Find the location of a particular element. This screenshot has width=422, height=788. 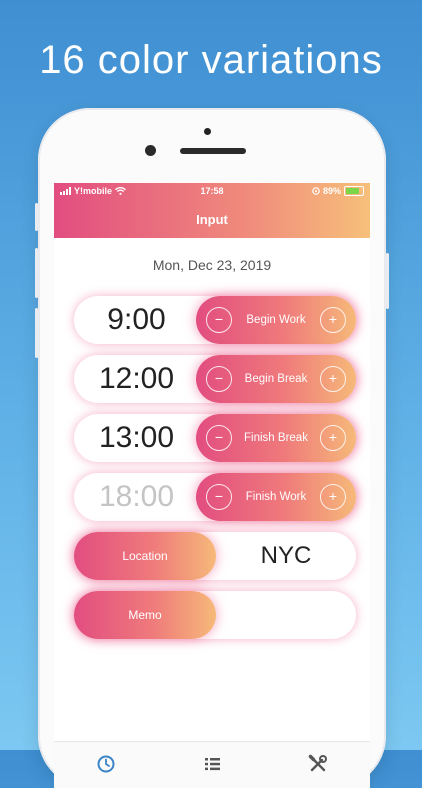

battery-percent: 89% is located at coordinates (331, 191).